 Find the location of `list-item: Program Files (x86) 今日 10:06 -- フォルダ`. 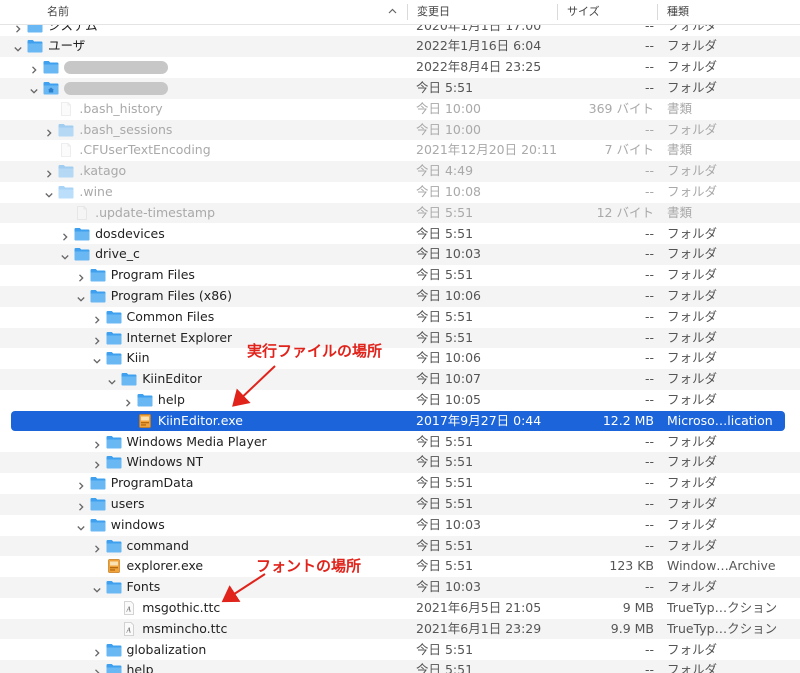

list-item: Program Files (x86) 今日 10:06 -- フォルダ is located at coordinates (400, 296).